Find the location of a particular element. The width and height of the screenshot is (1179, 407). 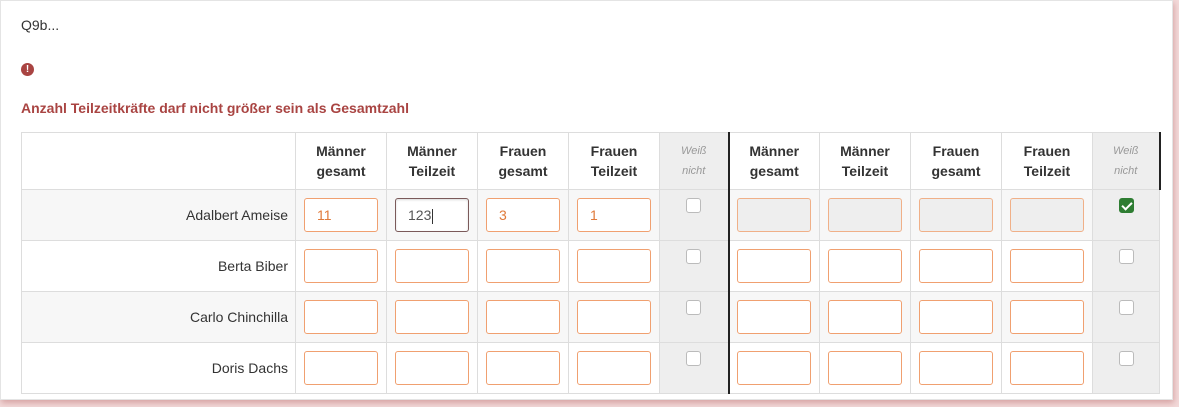

header-women-total-2: Frauen gesamt is located at coordinates (956, 161).